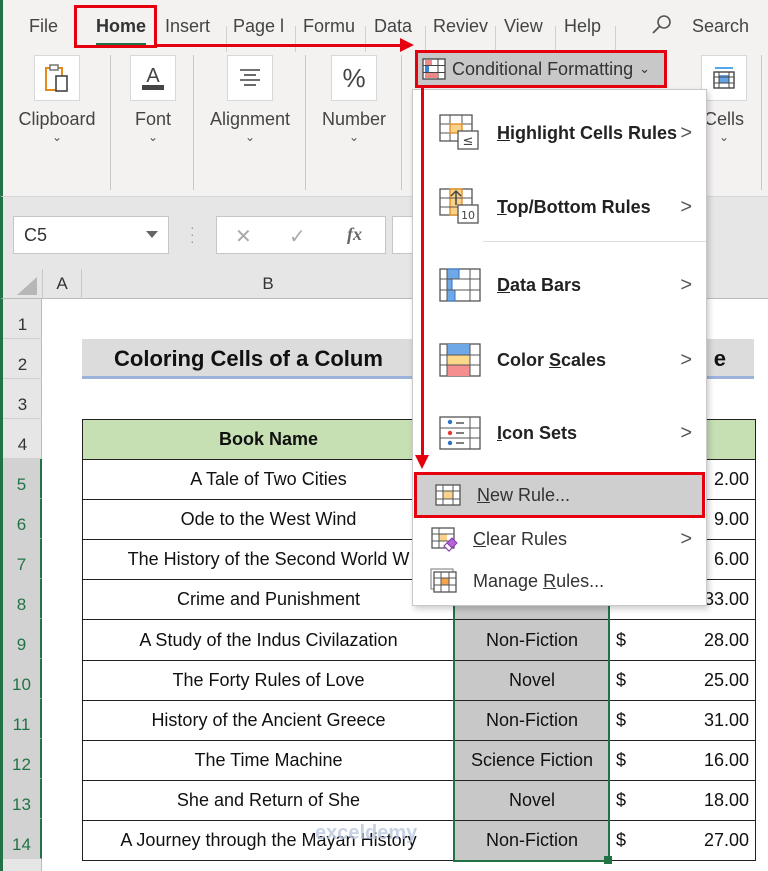 Image resolution: width=768 pixels, height=871 pixels. I want to click on tab-separator, so click(555, 39).